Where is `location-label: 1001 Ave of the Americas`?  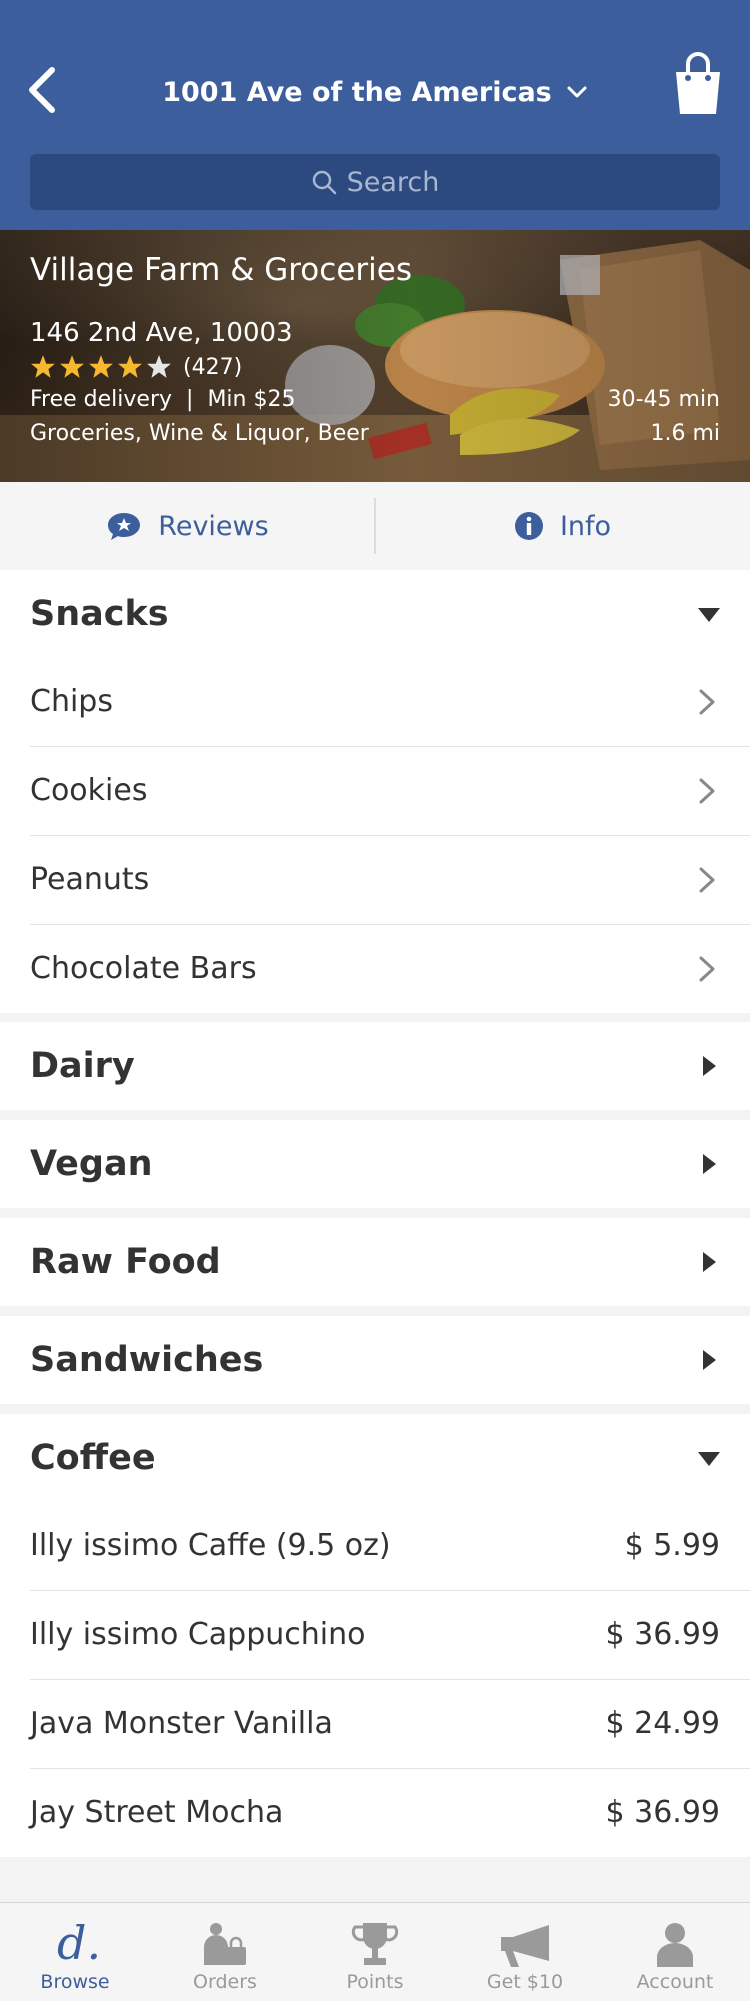
location-label: 1001 Ave of the Americas is located at coordinates (357, 92).